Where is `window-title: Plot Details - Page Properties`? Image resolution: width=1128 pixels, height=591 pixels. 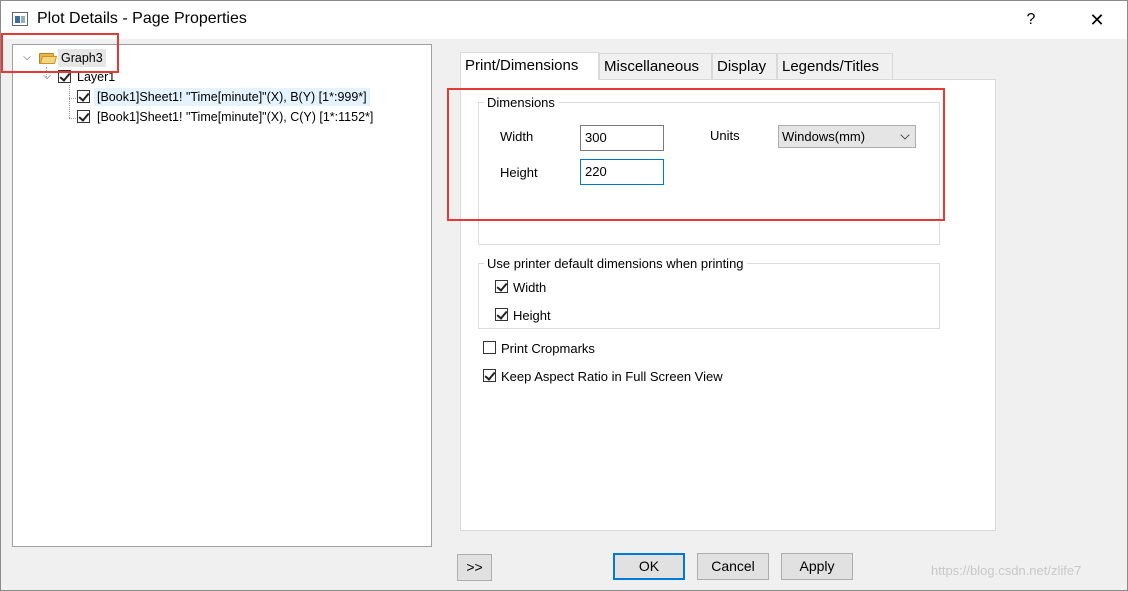
window-title: Plot Details - Page Properties is located at coordinates (142, 18).